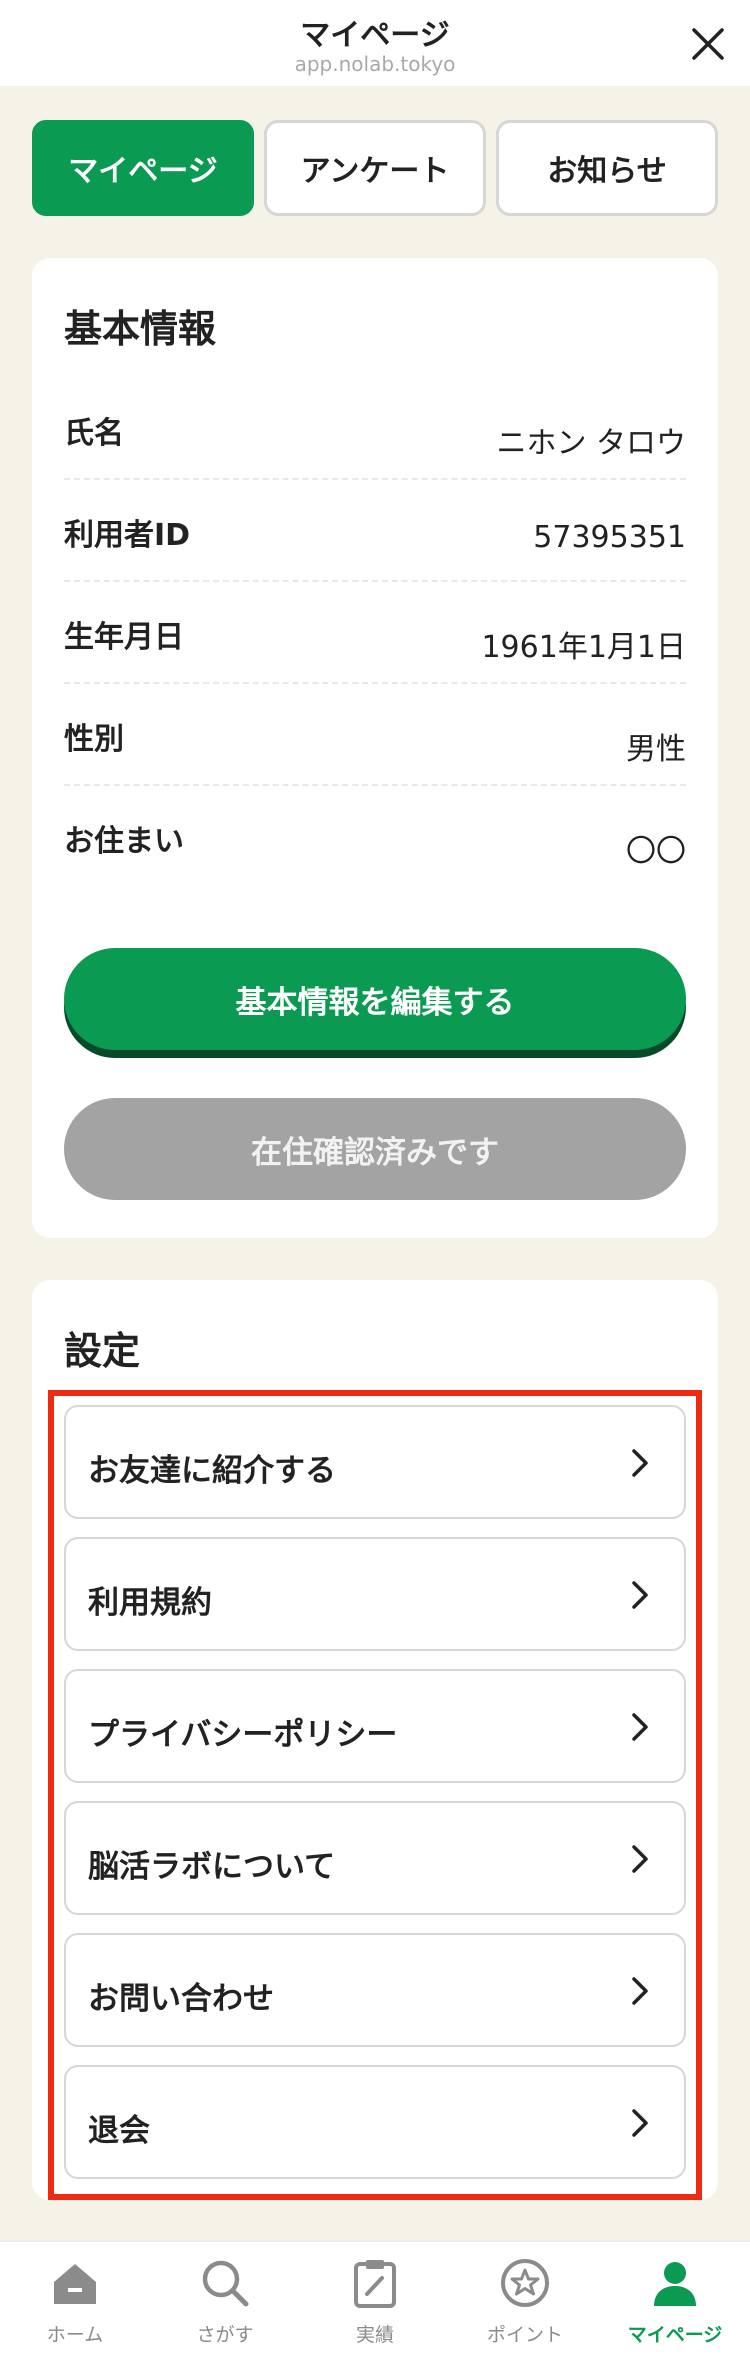 Image resolution: width=750 pixels, height=2359 pixels. I want to click on app-header: マイページ app.nolab.tokyo, so click(375, 43).